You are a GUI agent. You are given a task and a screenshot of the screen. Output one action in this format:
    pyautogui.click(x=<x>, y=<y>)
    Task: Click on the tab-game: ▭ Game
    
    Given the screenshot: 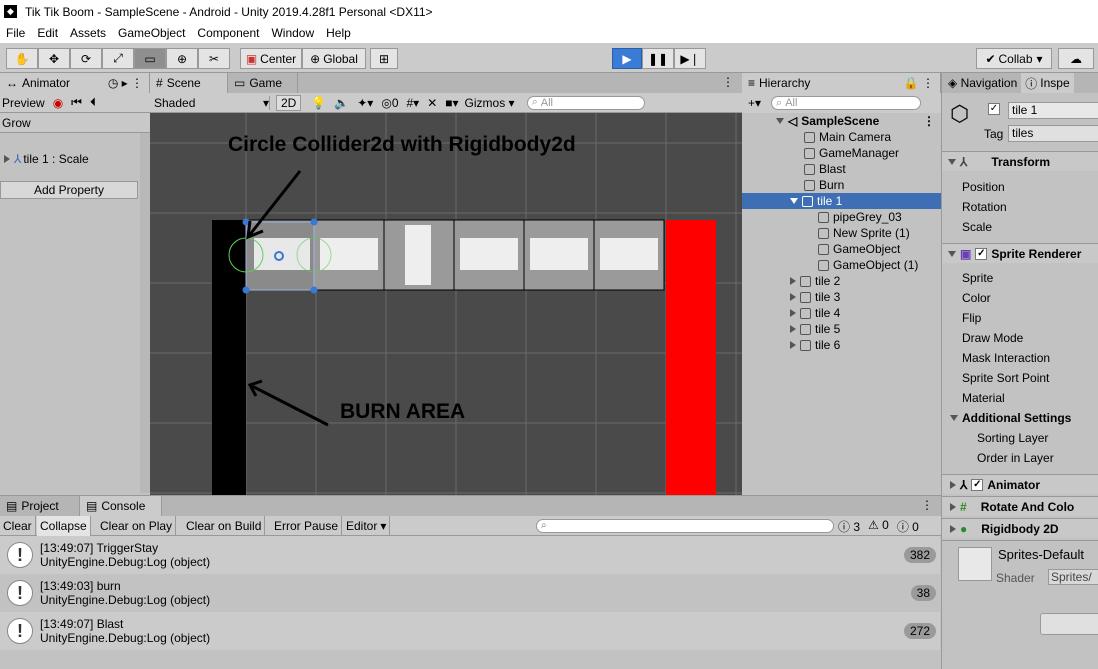 What is the action you would take?
    pyautogui.click(x=263, y=83)
    